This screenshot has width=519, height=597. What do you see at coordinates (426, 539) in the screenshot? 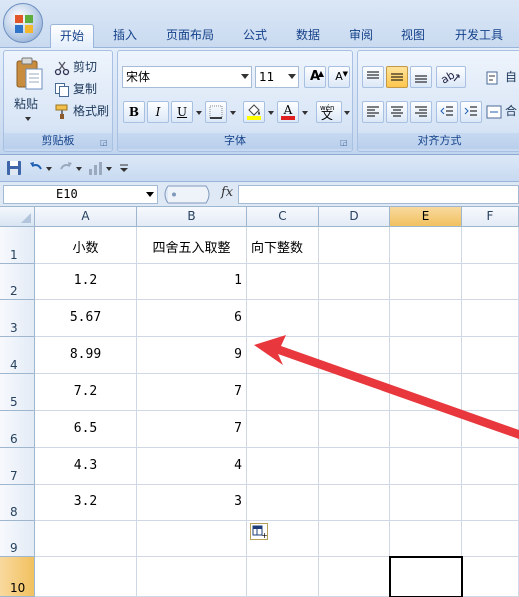
I see `cell-e9` at bounding box center [426, 539].